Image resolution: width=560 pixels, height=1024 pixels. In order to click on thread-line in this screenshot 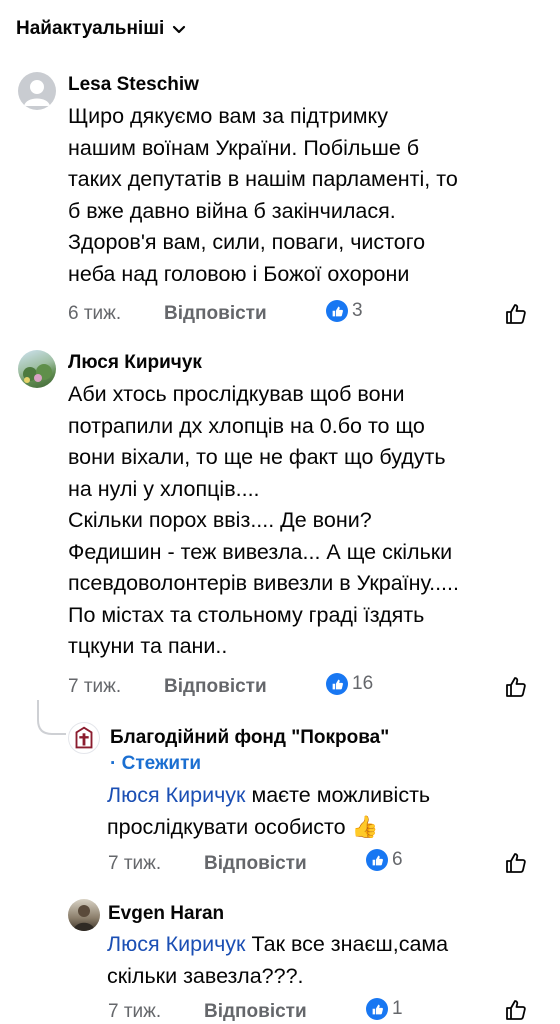, I will do `click(51, 717)`.